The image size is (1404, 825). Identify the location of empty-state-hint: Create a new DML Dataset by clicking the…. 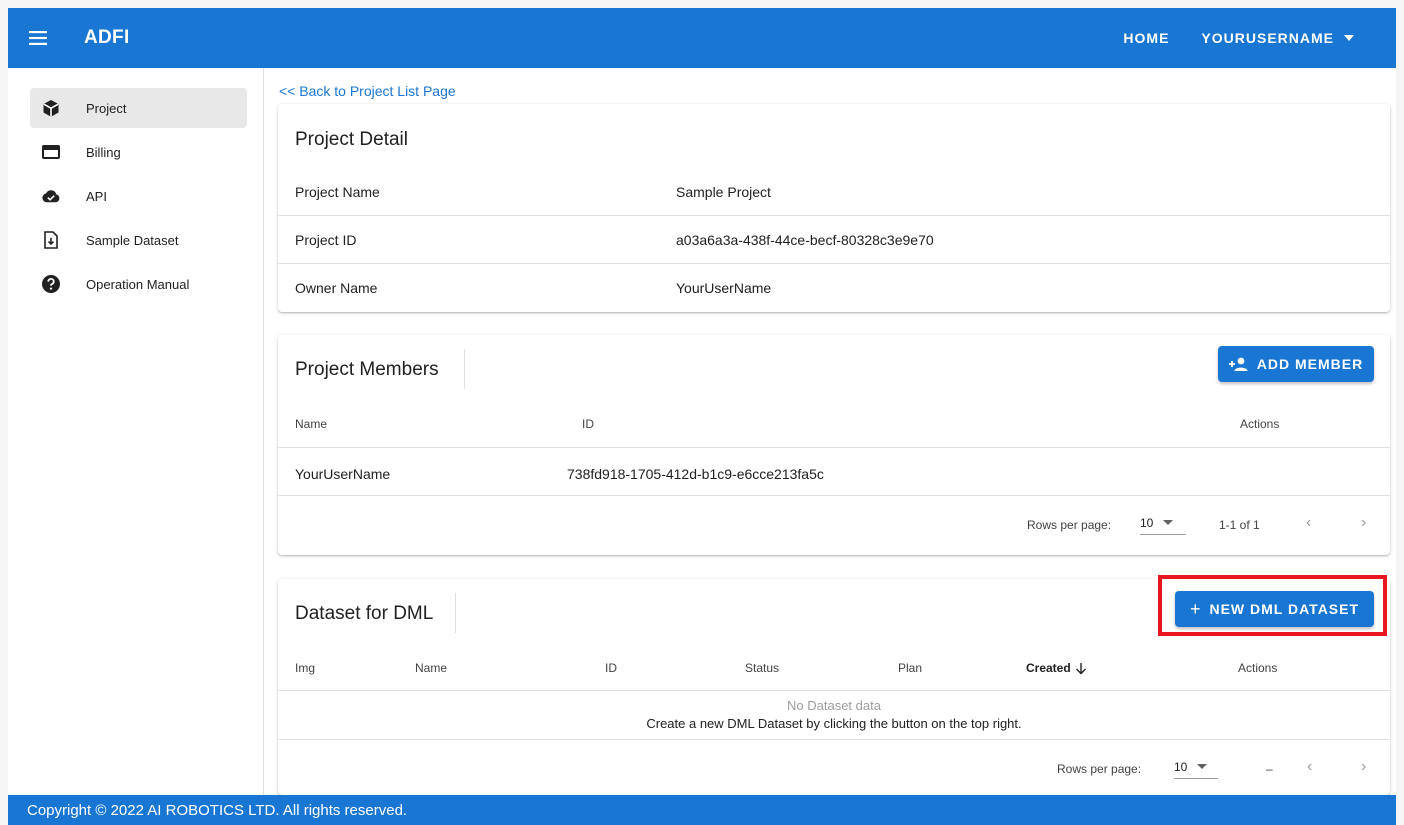
(834, 723).